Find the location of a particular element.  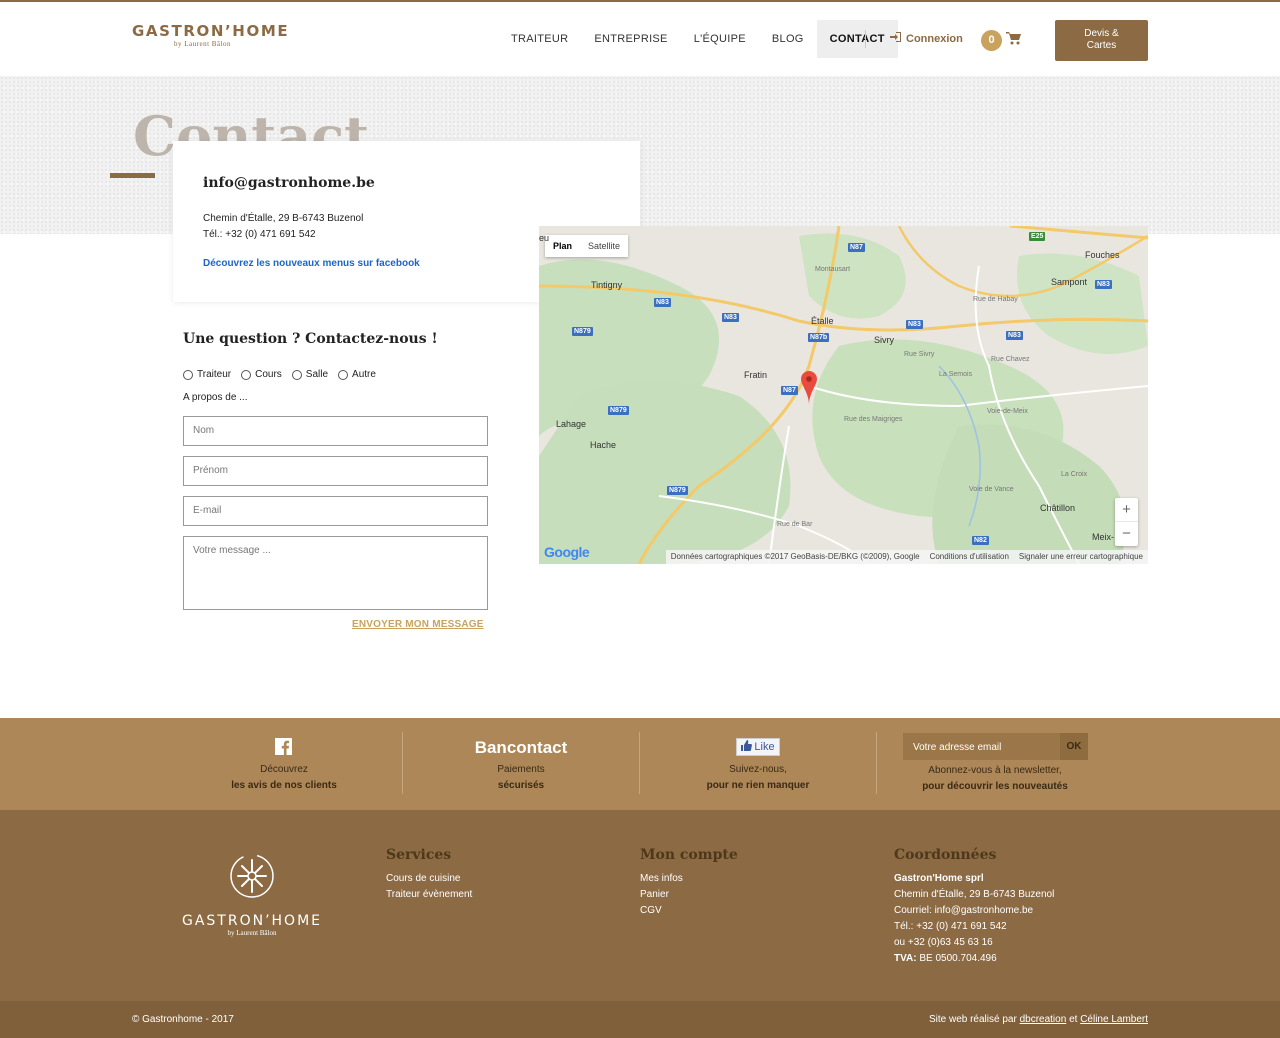

zoom-out-button: − is located at coordinates (1126, 534).